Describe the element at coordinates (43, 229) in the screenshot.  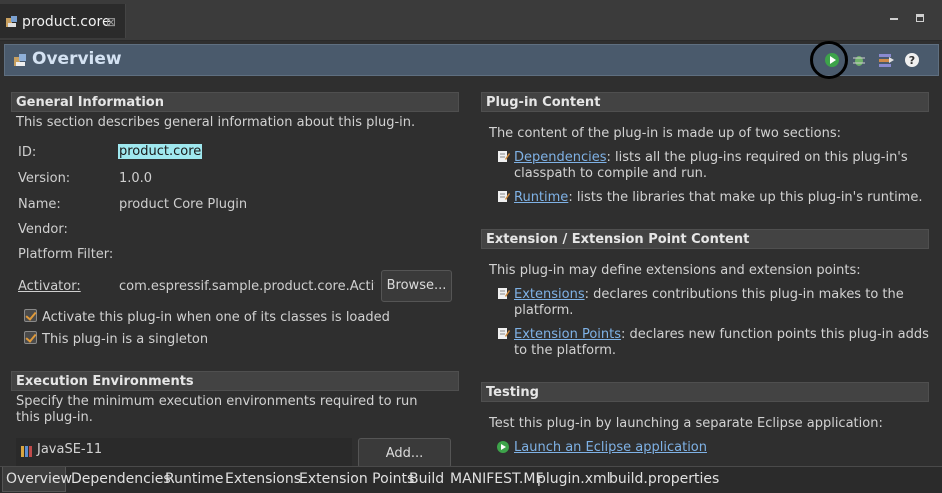
I see `vendor-label: Vendor:` at that location.